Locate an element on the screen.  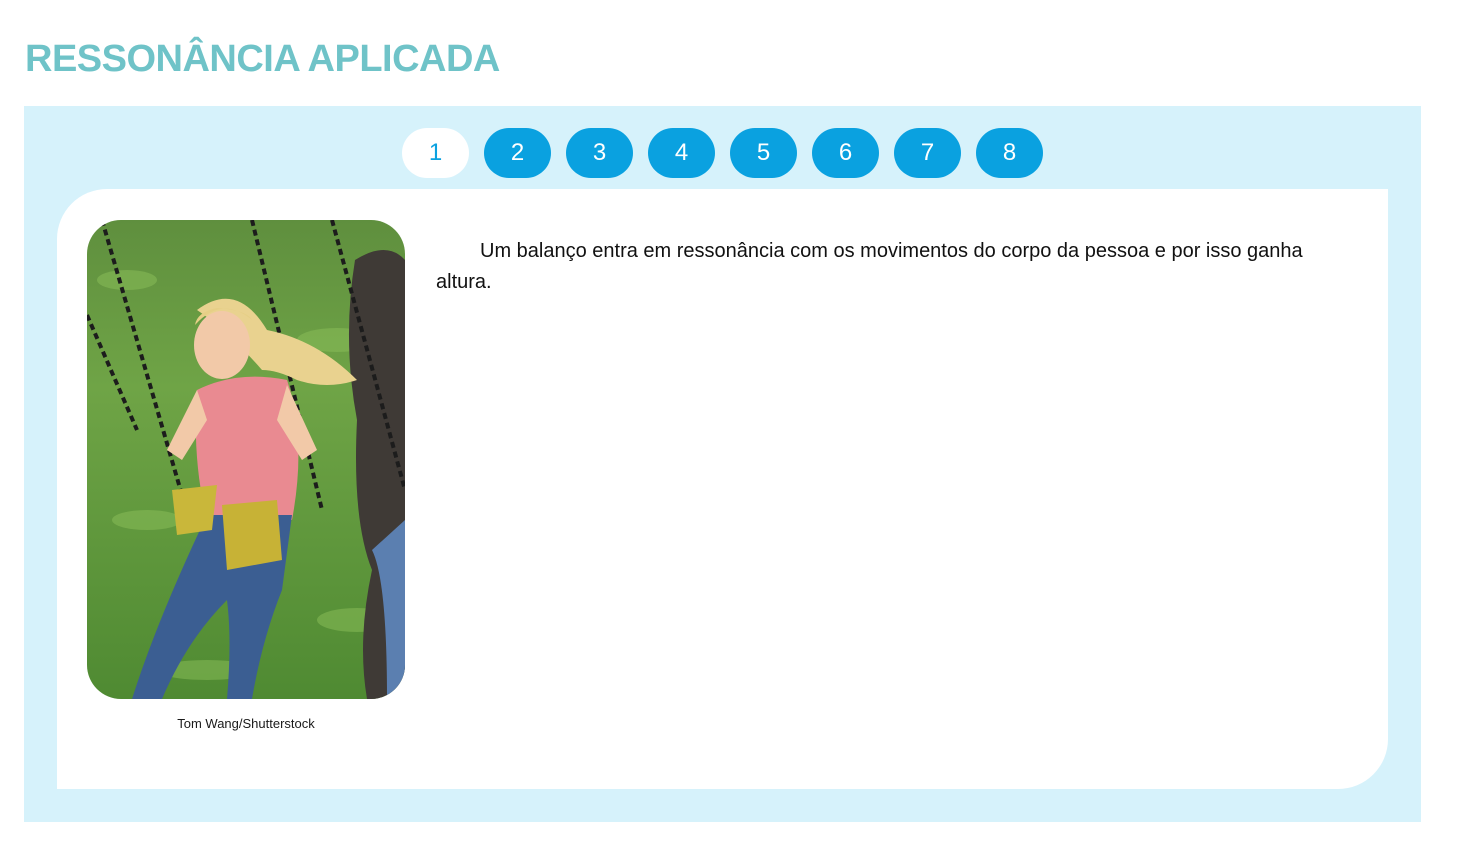
page-navigation: 1 2 3 4 5 6 7 8 is located at coordinates (722, 153).